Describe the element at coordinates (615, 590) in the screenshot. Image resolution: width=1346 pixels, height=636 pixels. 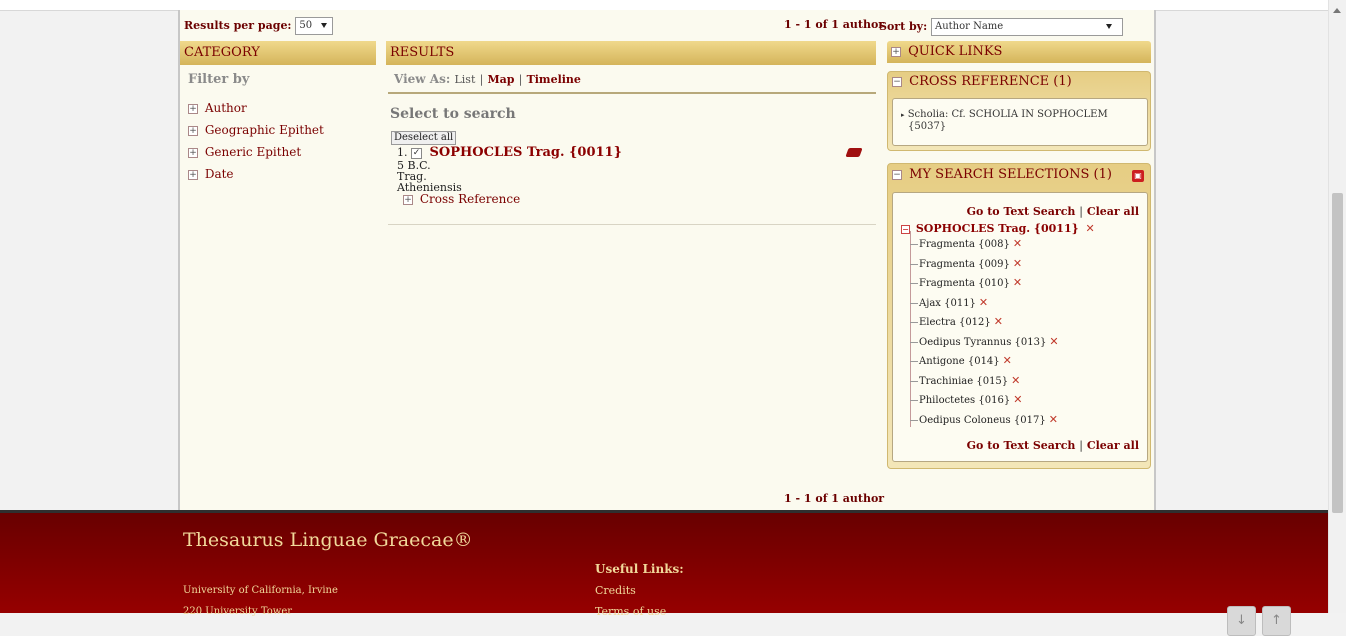
I see `footer-link-credits: Credits` at that location.